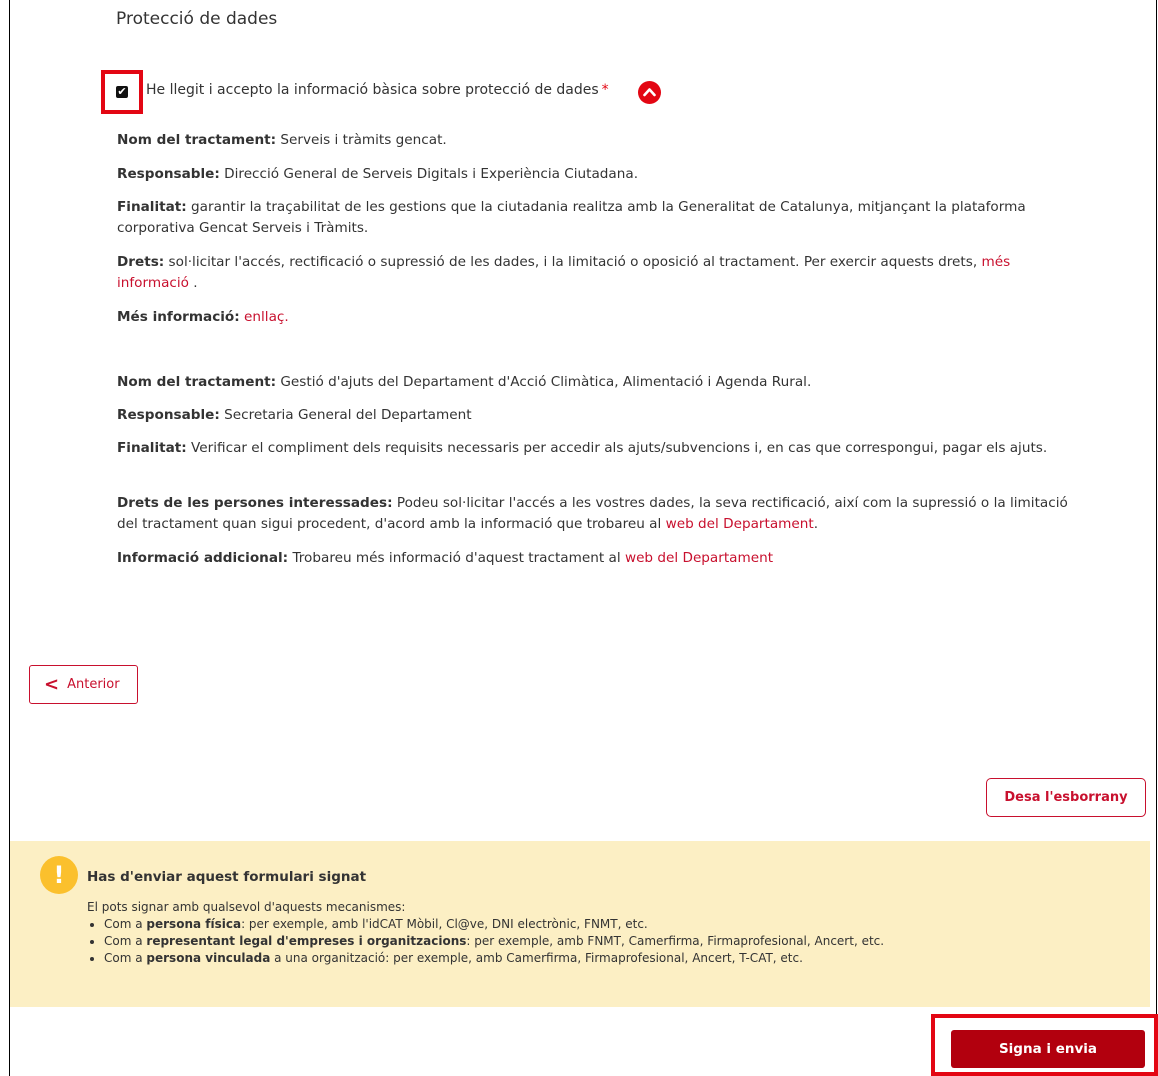 The height and width of the screenshot is (1076, 1158). What do you see at coordinates (1048, 1049) in the screenshot?
I see `sign-and-send-button: Signa i envia` at bounding box center [1048, 1049].